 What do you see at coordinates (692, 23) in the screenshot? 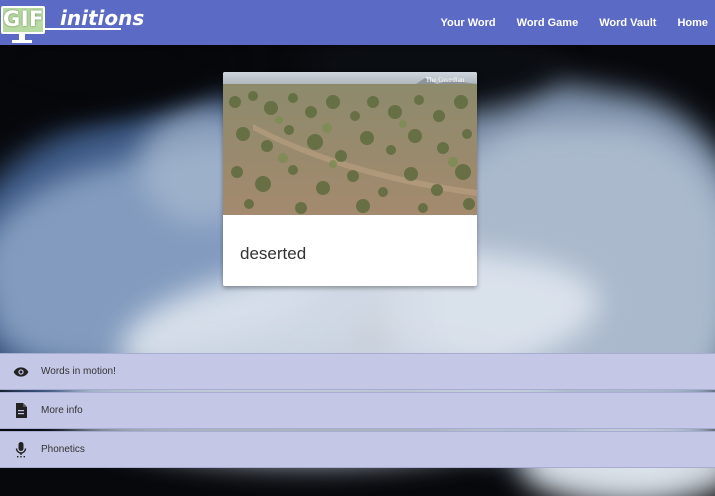
I see `nav-home: Home` at bounding box center [692, 23].